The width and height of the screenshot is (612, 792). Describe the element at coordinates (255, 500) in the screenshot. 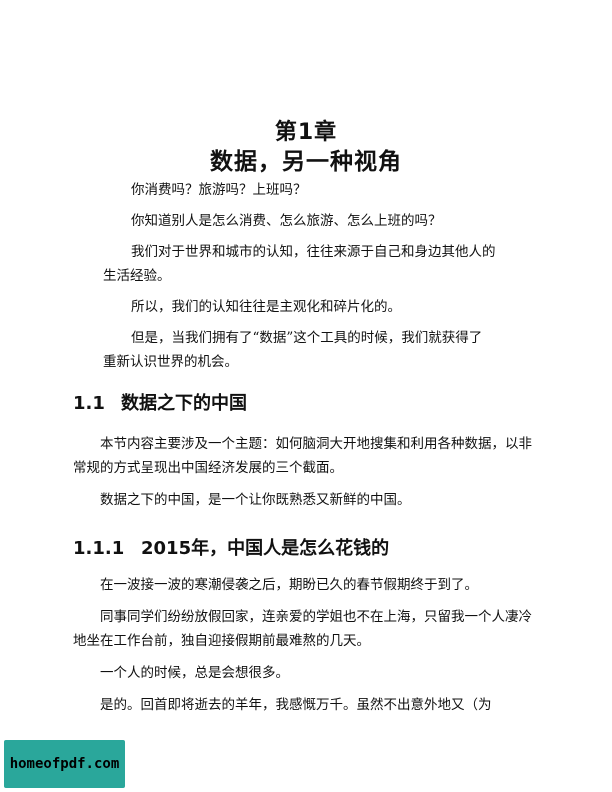

I see `paragraph: 数据之下的中国，是一个让你既熟悉又新鲜的中国。` at that location.